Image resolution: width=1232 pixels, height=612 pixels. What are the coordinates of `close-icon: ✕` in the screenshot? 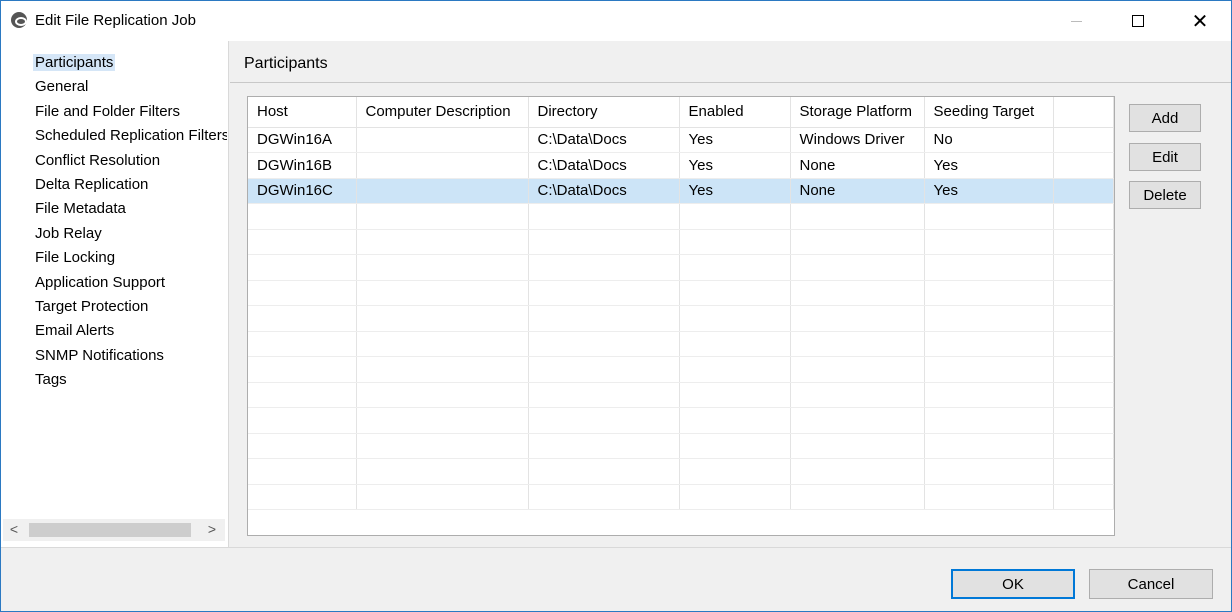 It's located at (1200, 21).